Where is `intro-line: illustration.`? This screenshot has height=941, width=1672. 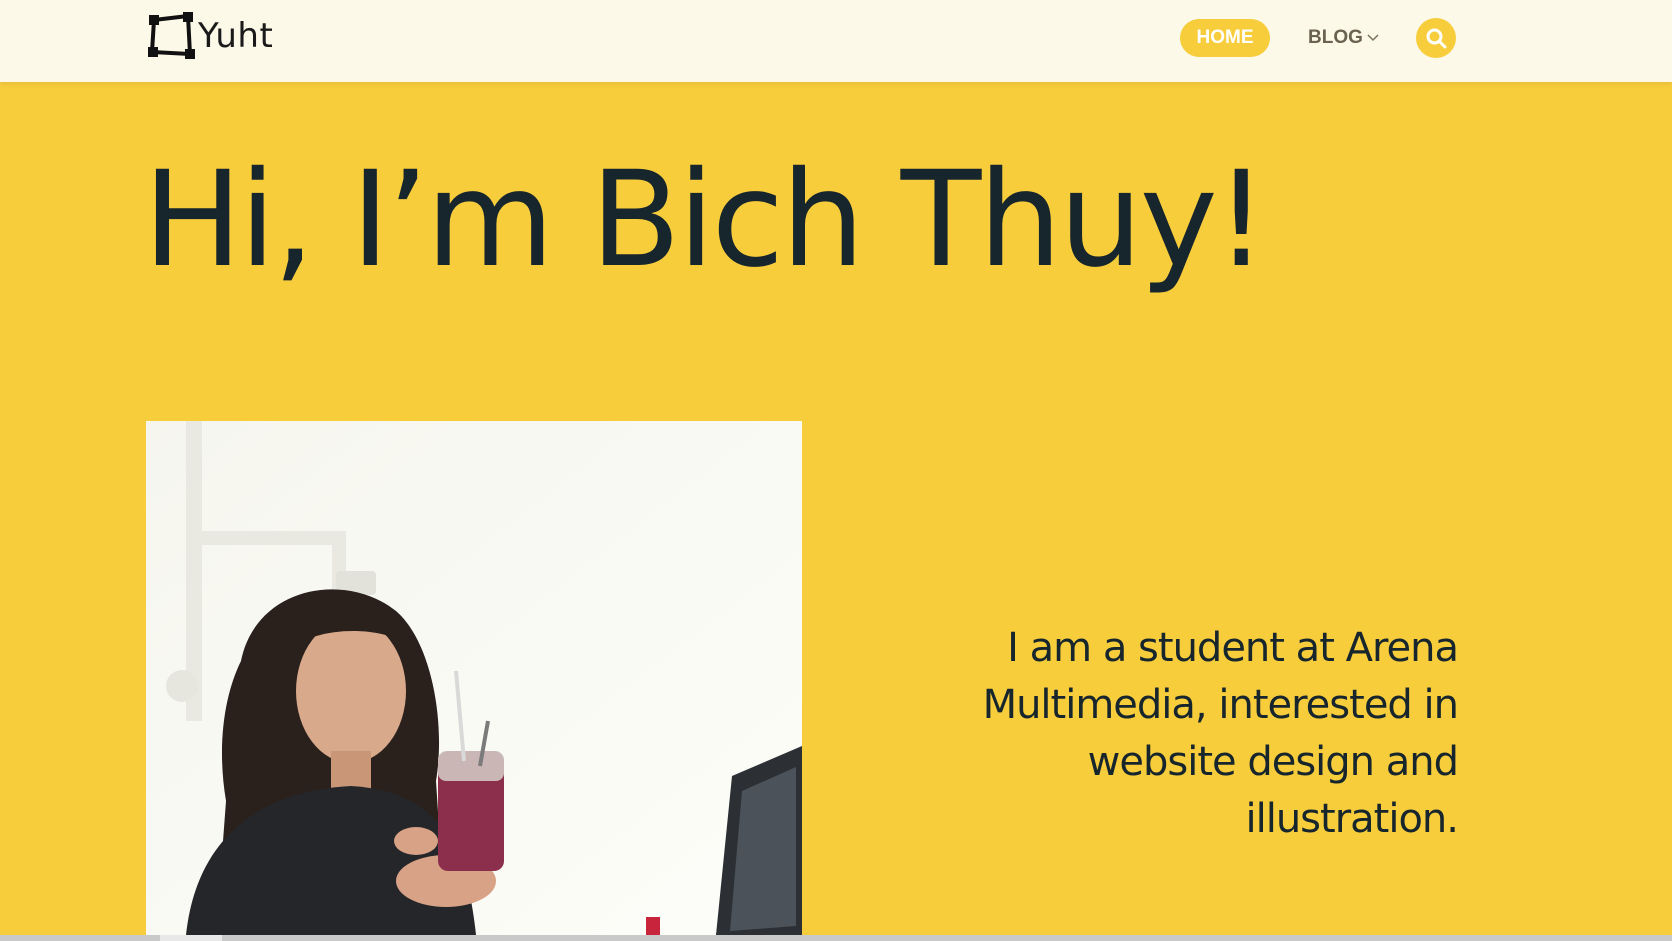
intro-line: illustration. is located at coordinates (1352, 819).